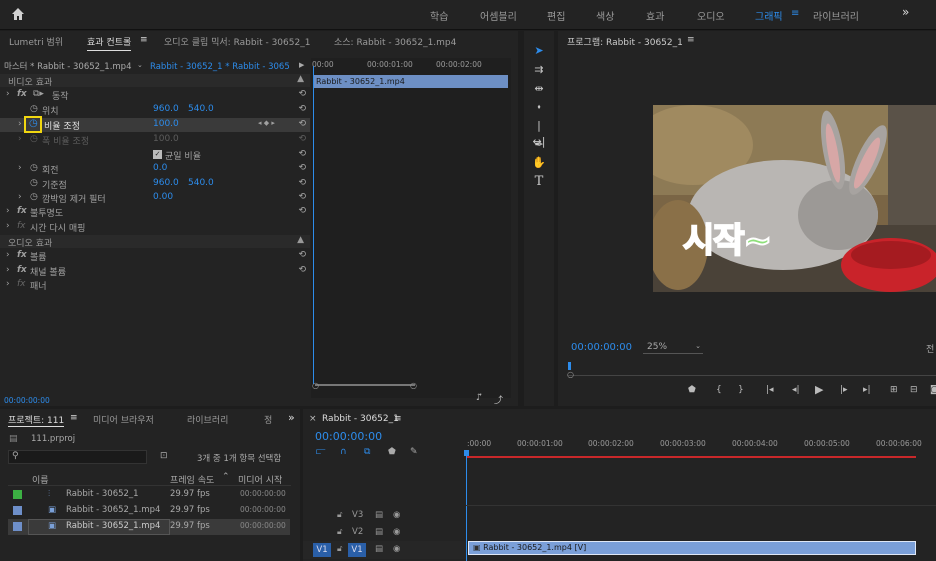 This screenshot has height=561, width=936. Describe the element at coordinates (439, 15) in the screenshot. I see `workspace-learn: 학습` at that location.